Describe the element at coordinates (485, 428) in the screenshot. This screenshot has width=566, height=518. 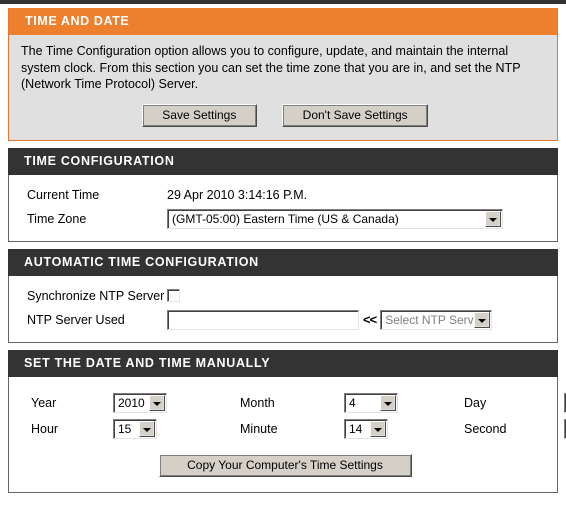
I see `second-label: Second` at that location.